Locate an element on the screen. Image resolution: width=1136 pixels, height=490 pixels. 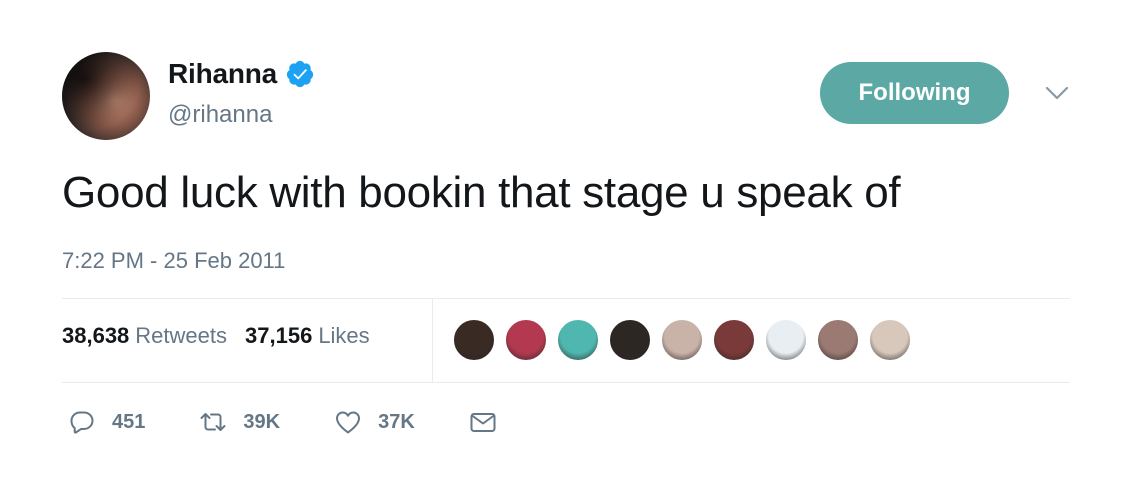
envelope-icon is located at coordinates (483, 422).